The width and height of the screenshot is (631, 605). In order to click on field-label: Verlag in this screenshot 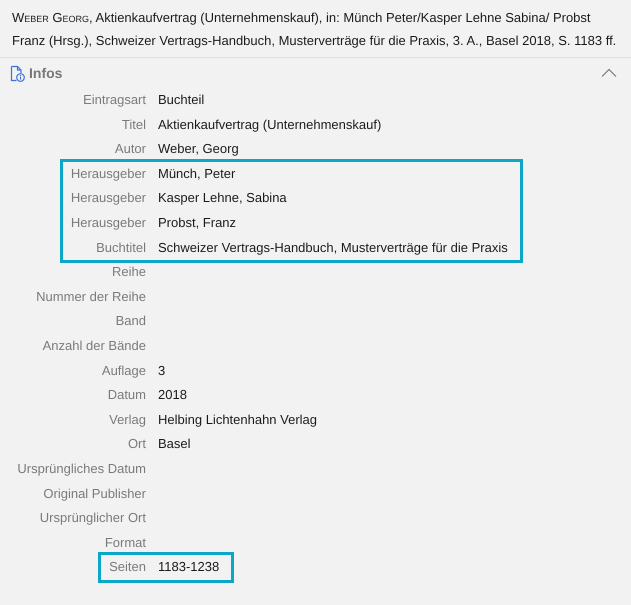, I will do `click(127, 419)`.